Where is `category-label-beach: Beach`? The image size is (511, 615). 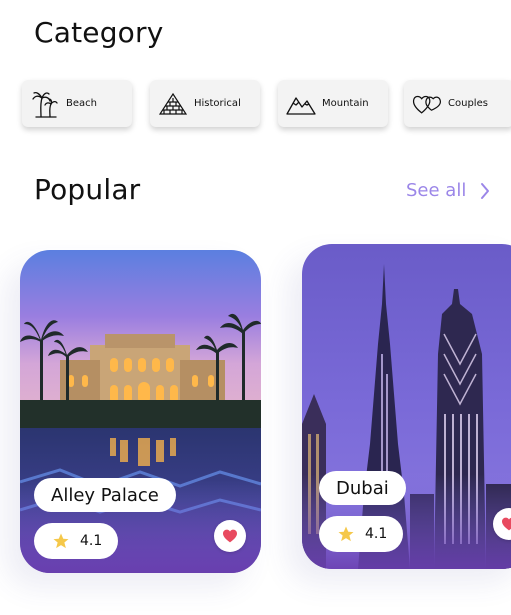 category-label-beach: Beach is located at coordinates (81, 103).